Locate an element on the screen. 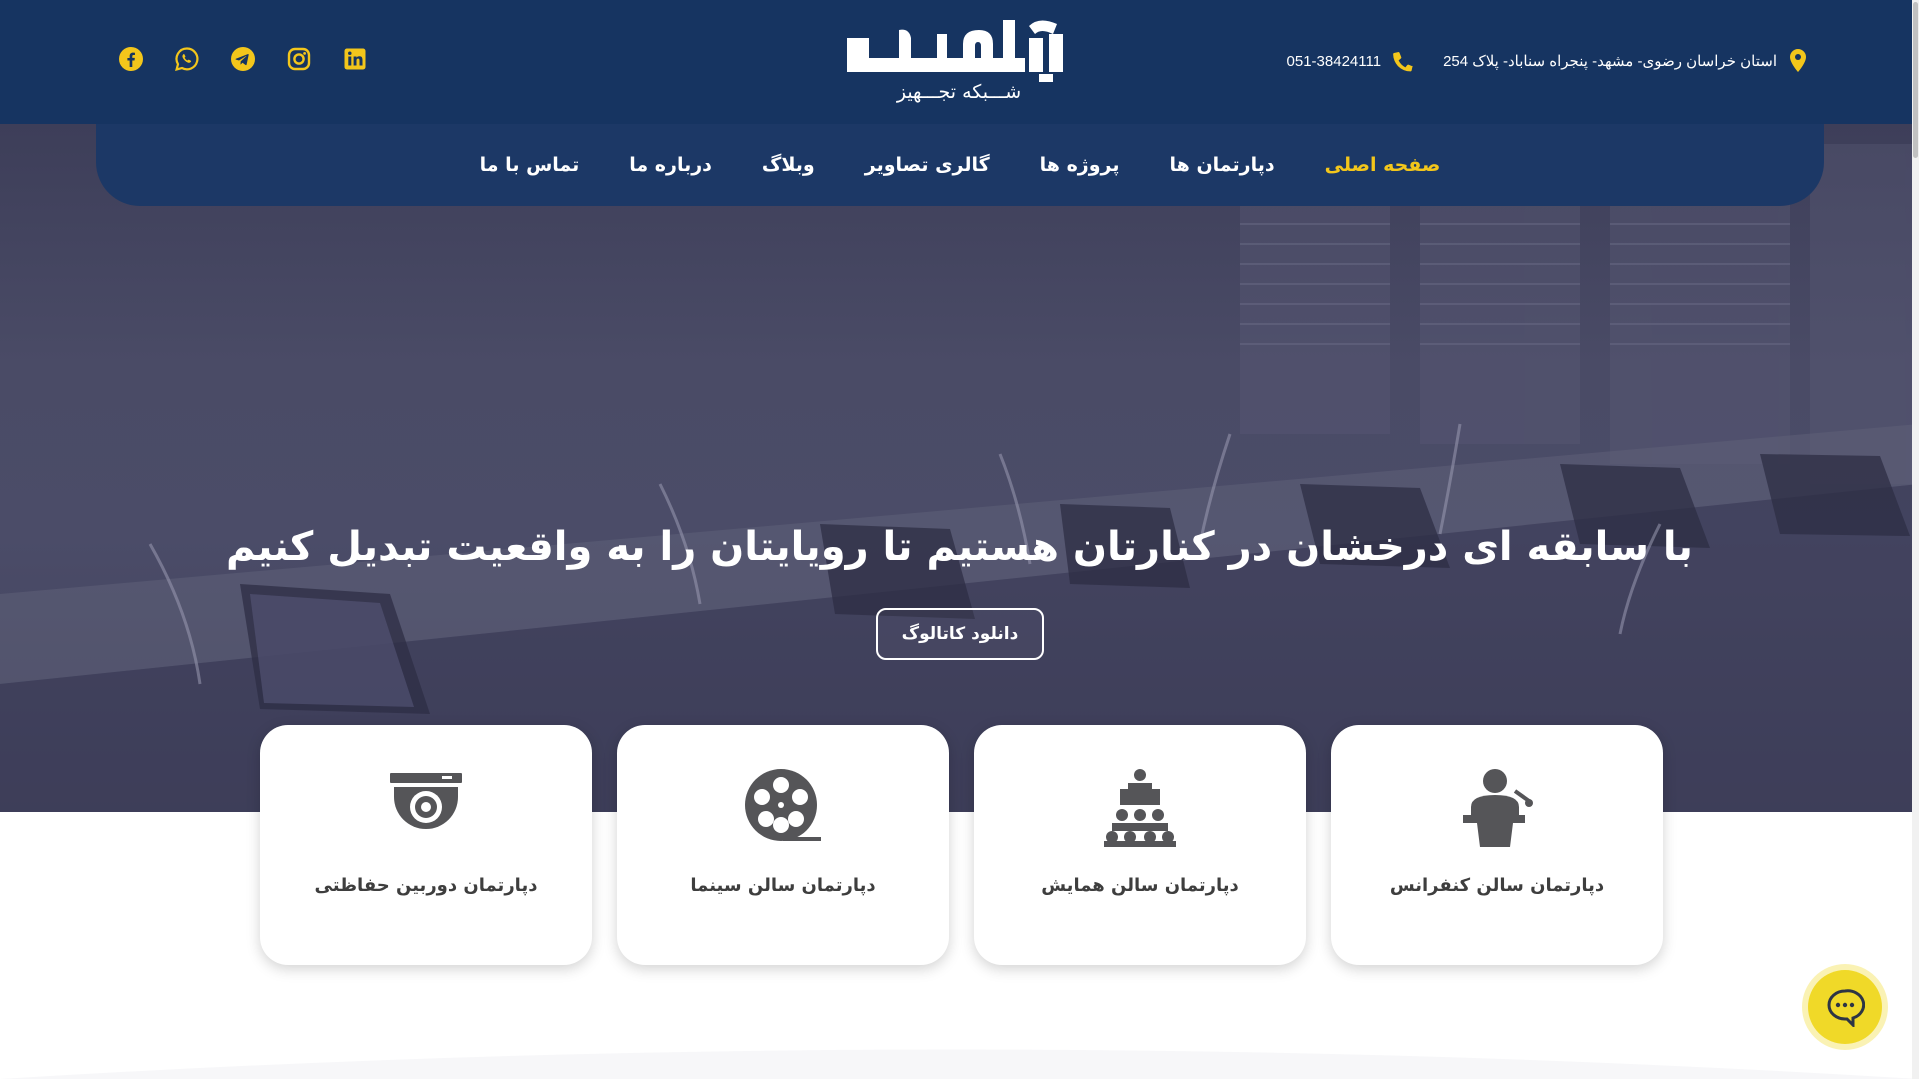 Image resolution: width=1919 pixels, height=1079 pixels. nav-item-home: صفحه اصلی is located at coordinates (1383, 165).